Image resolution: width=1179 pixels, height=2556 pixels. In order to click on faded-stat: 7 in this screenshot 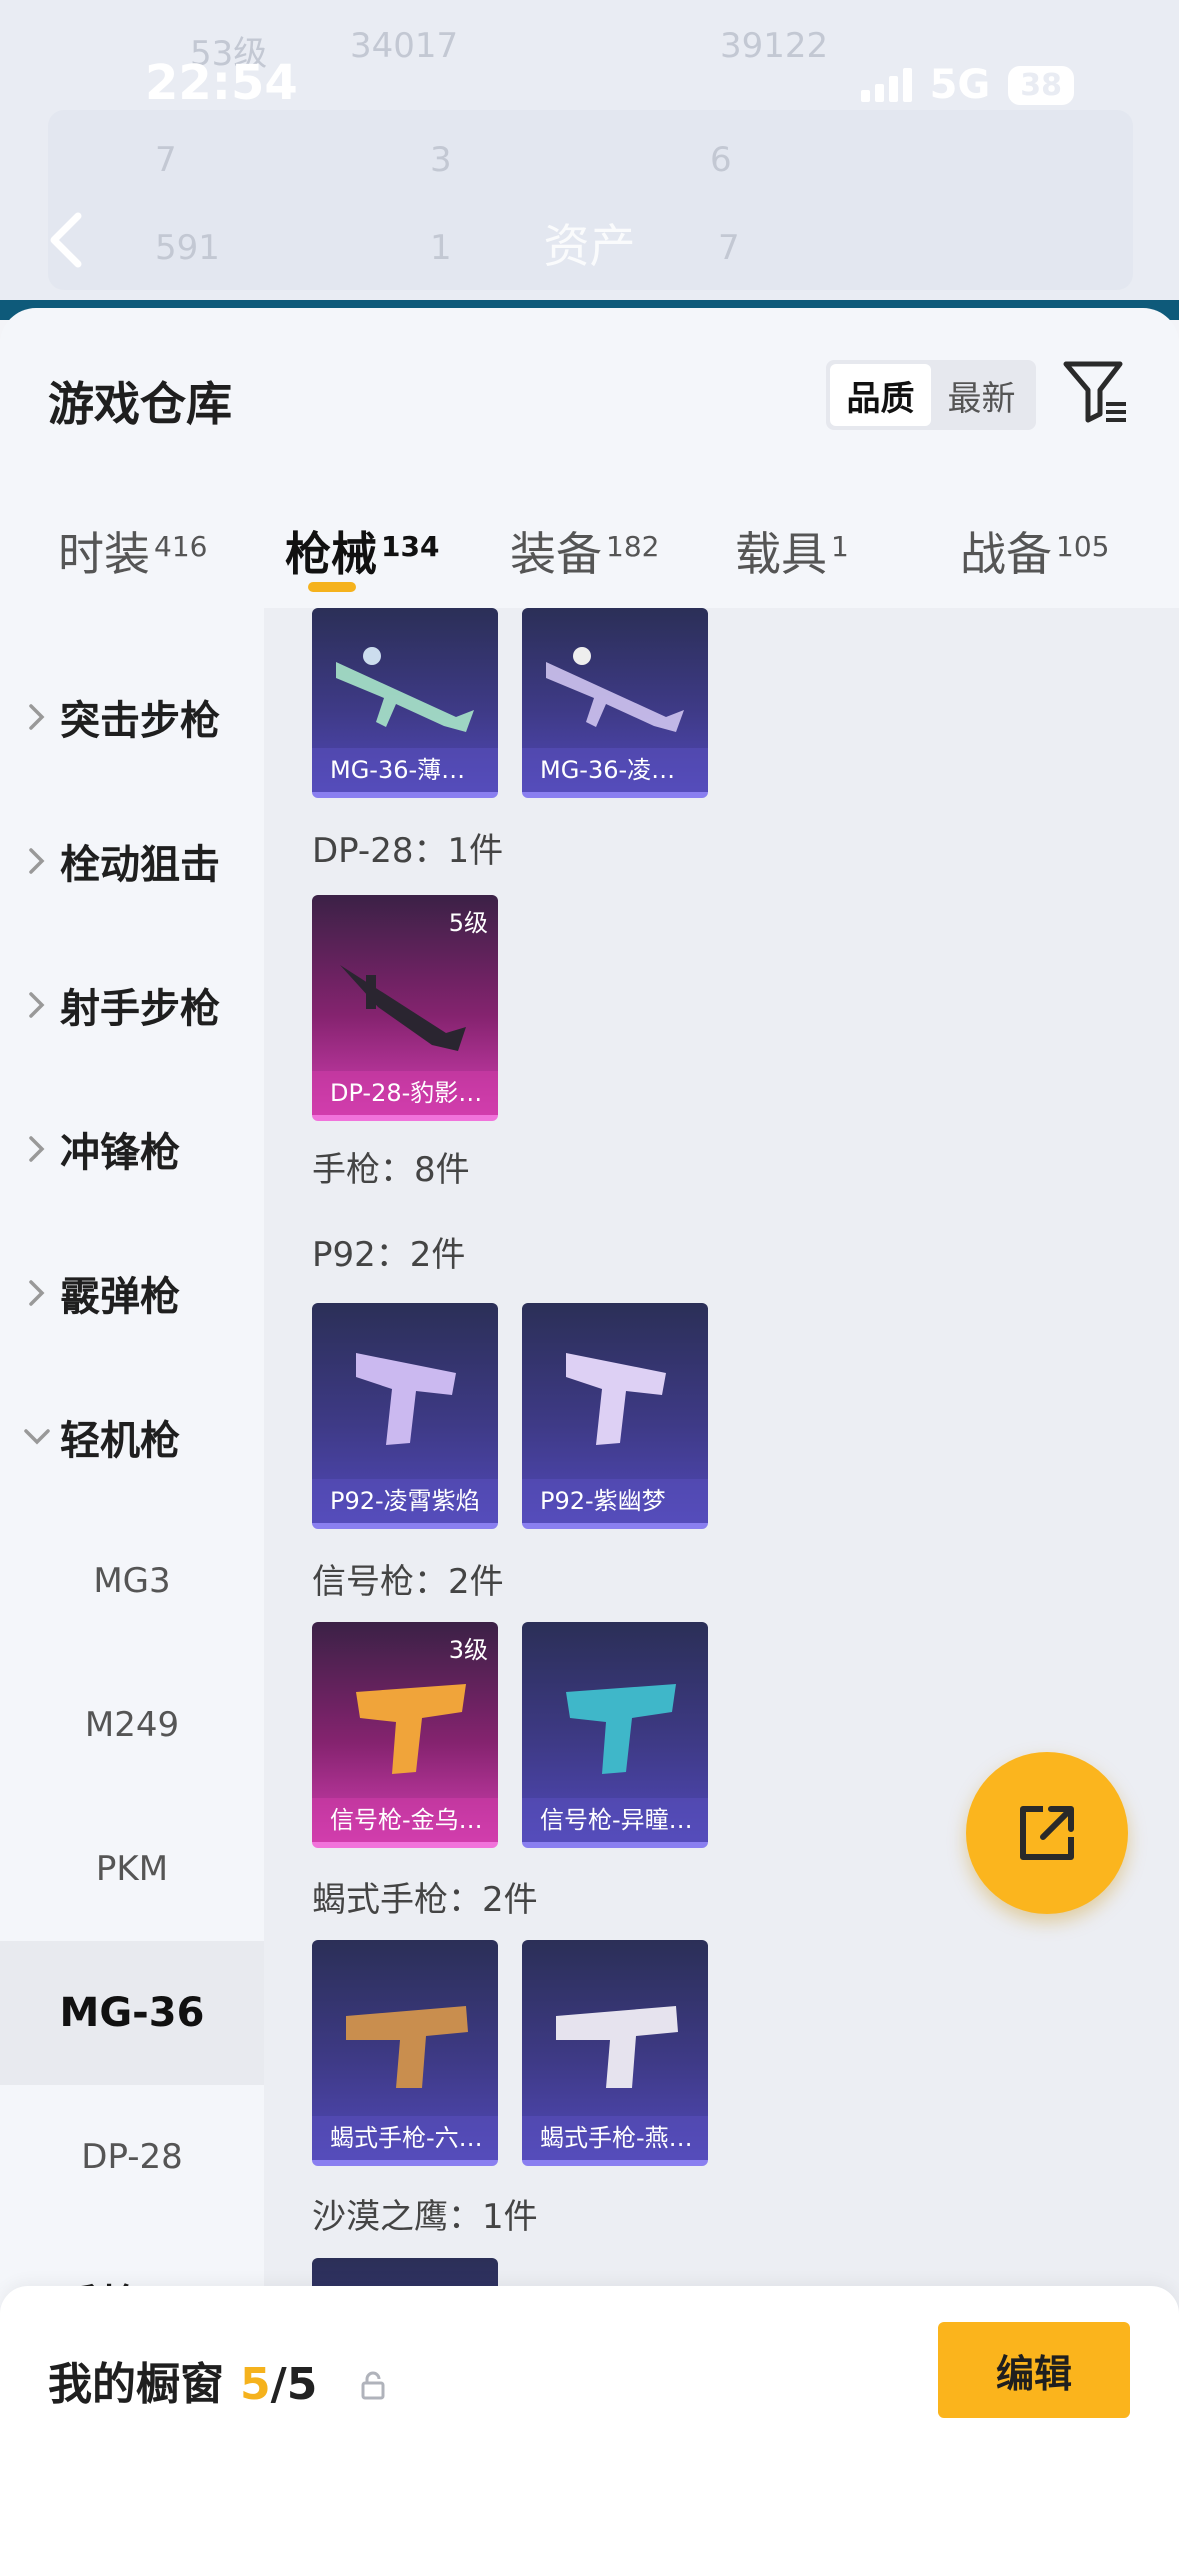, I will do `click(166, 160)`.